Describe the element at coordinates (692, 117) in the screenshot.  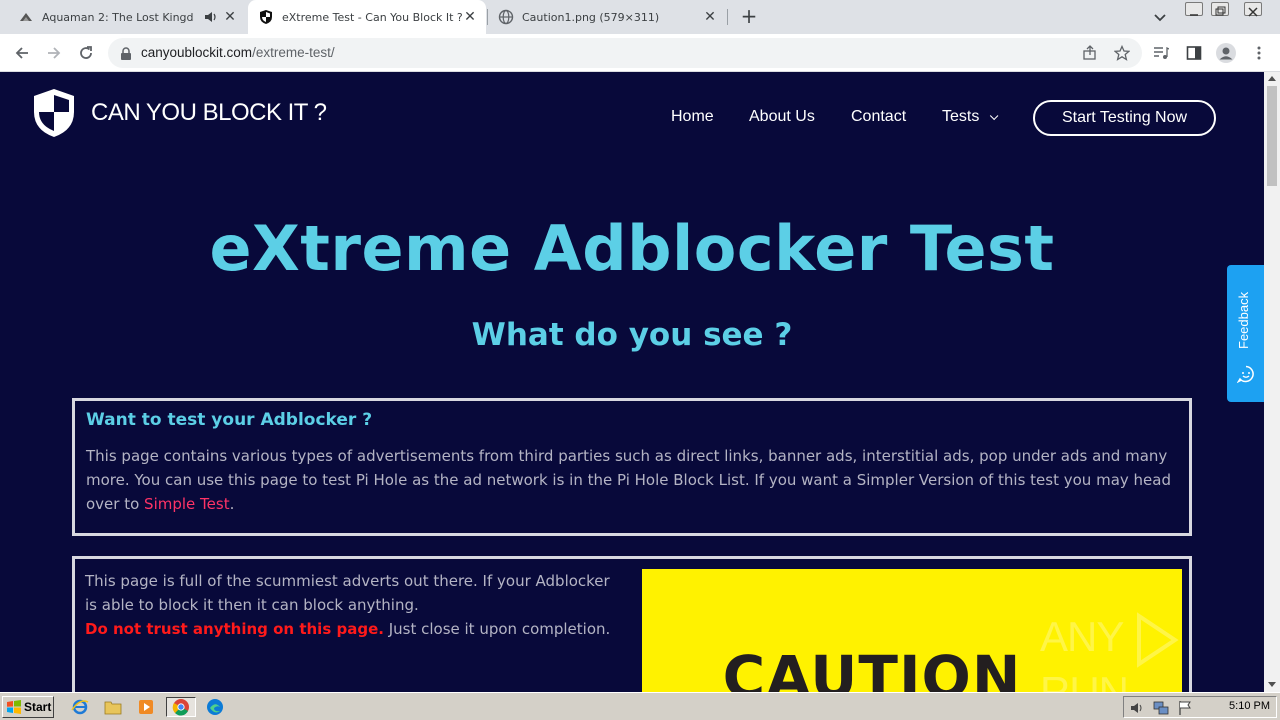
I see `nav-home: Home` at that location.